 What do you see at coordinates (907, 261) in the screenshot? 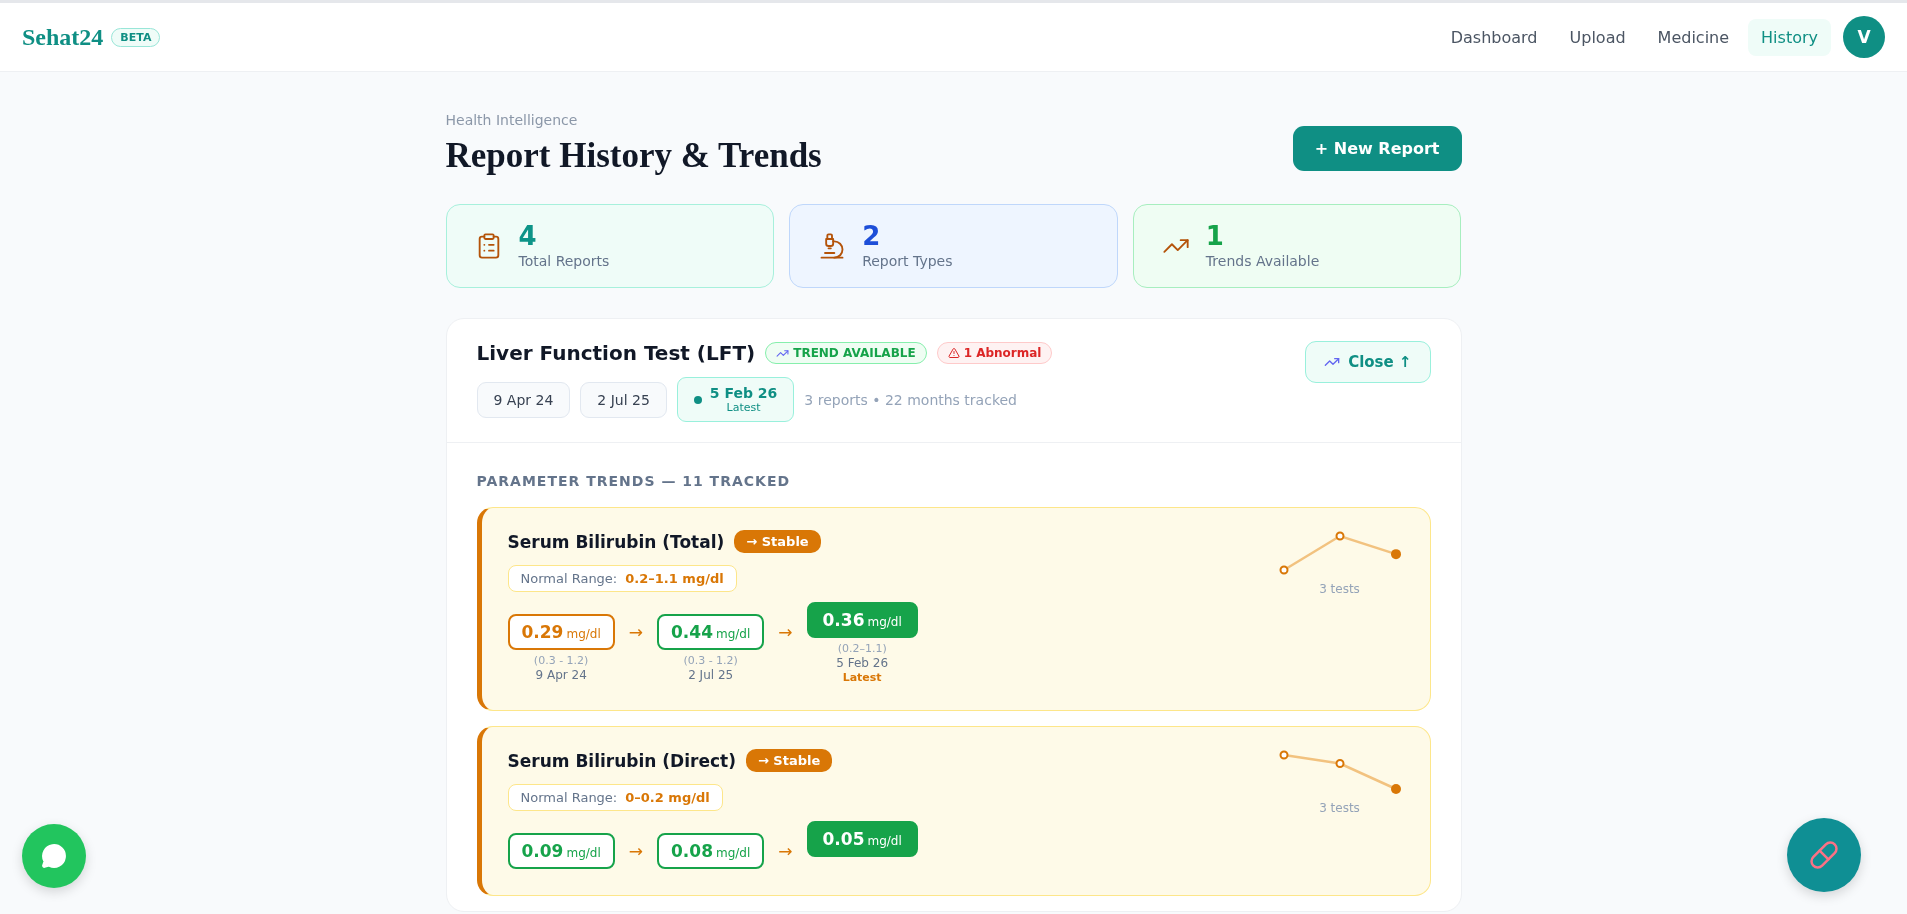
I see `stat-label: Report Types` at bounding box center [907, 261].